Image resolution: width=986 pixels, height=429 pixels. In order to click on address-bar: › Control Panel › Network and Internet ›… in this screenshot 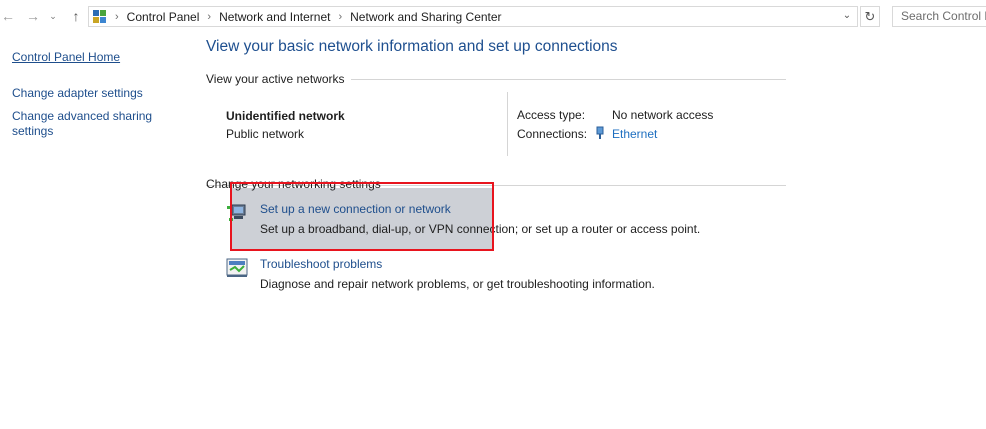, I will do `click(473, 16)`.